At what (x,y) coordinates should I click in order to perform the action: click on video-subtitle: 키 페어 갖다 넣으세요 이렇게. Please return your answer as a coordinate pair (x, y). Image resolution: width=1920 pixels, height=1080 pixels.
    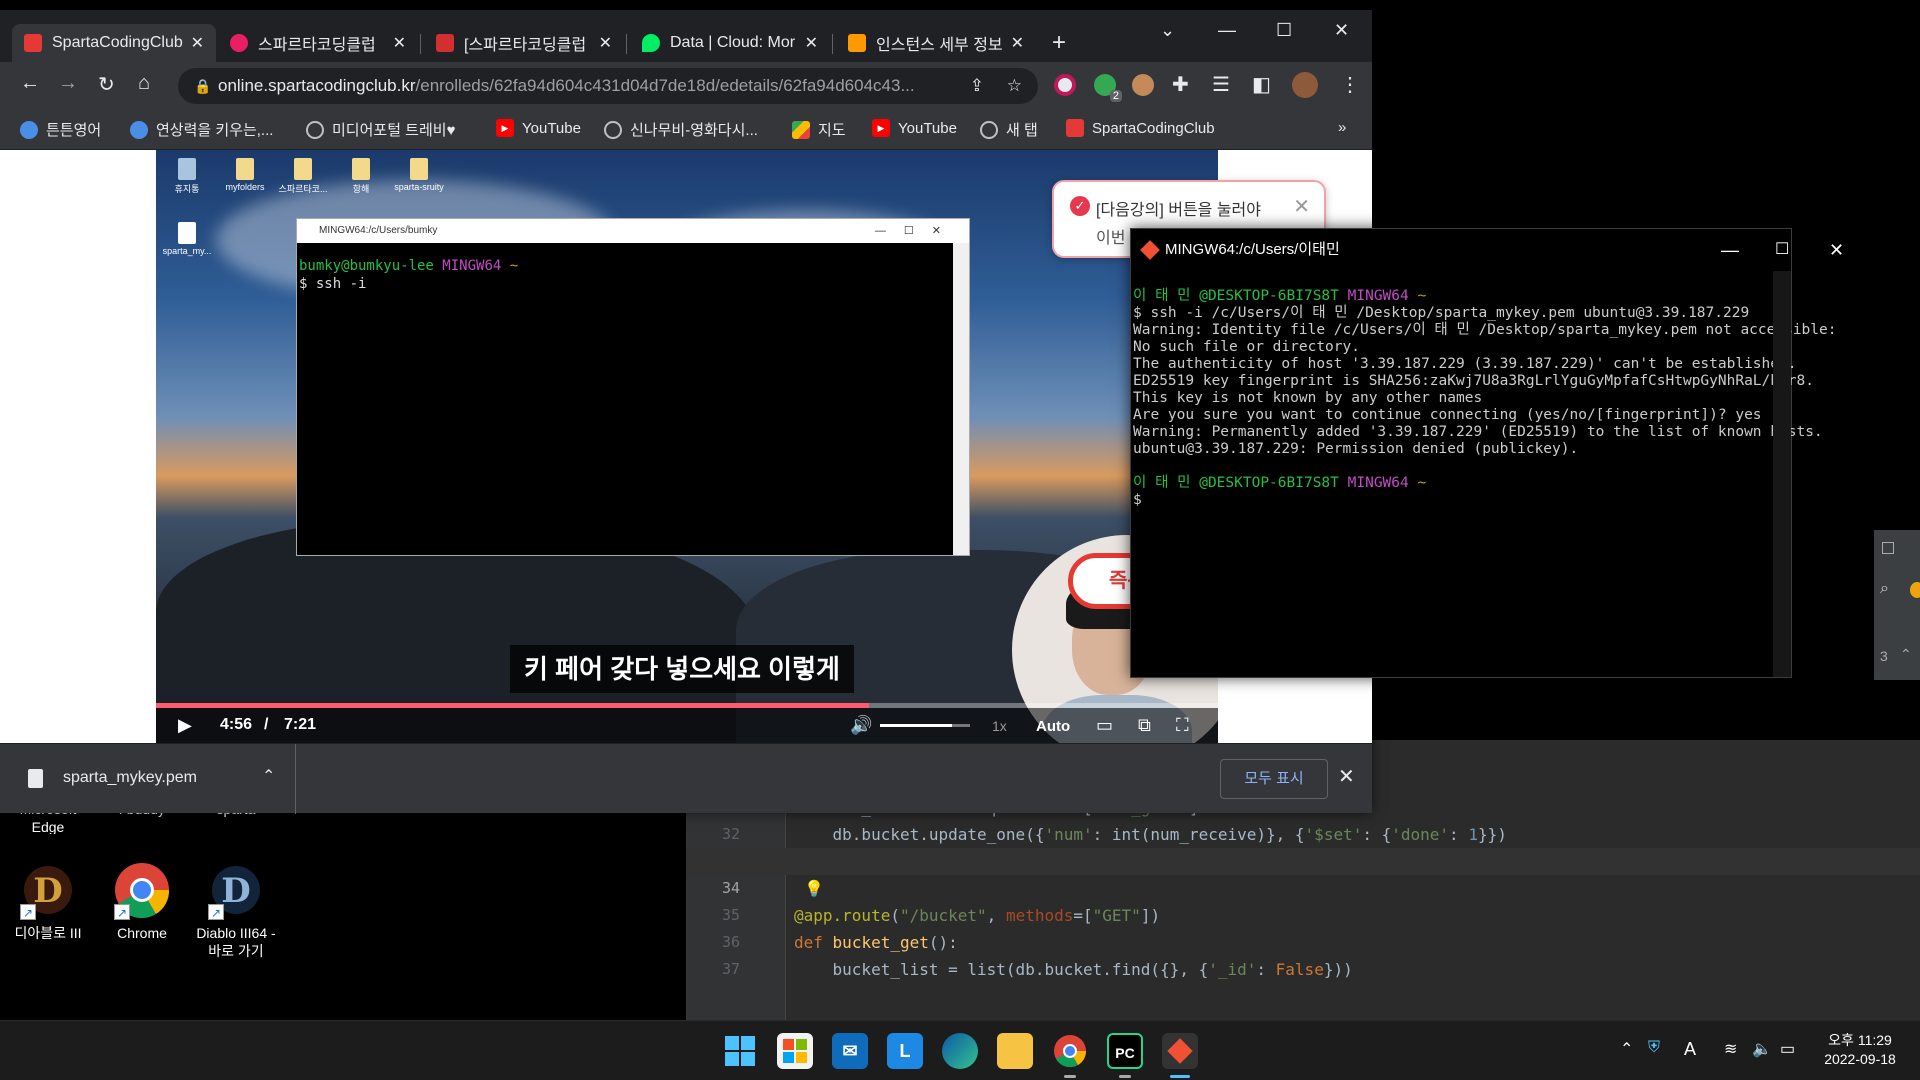
    Looking at the image, I should click on (682, 669).